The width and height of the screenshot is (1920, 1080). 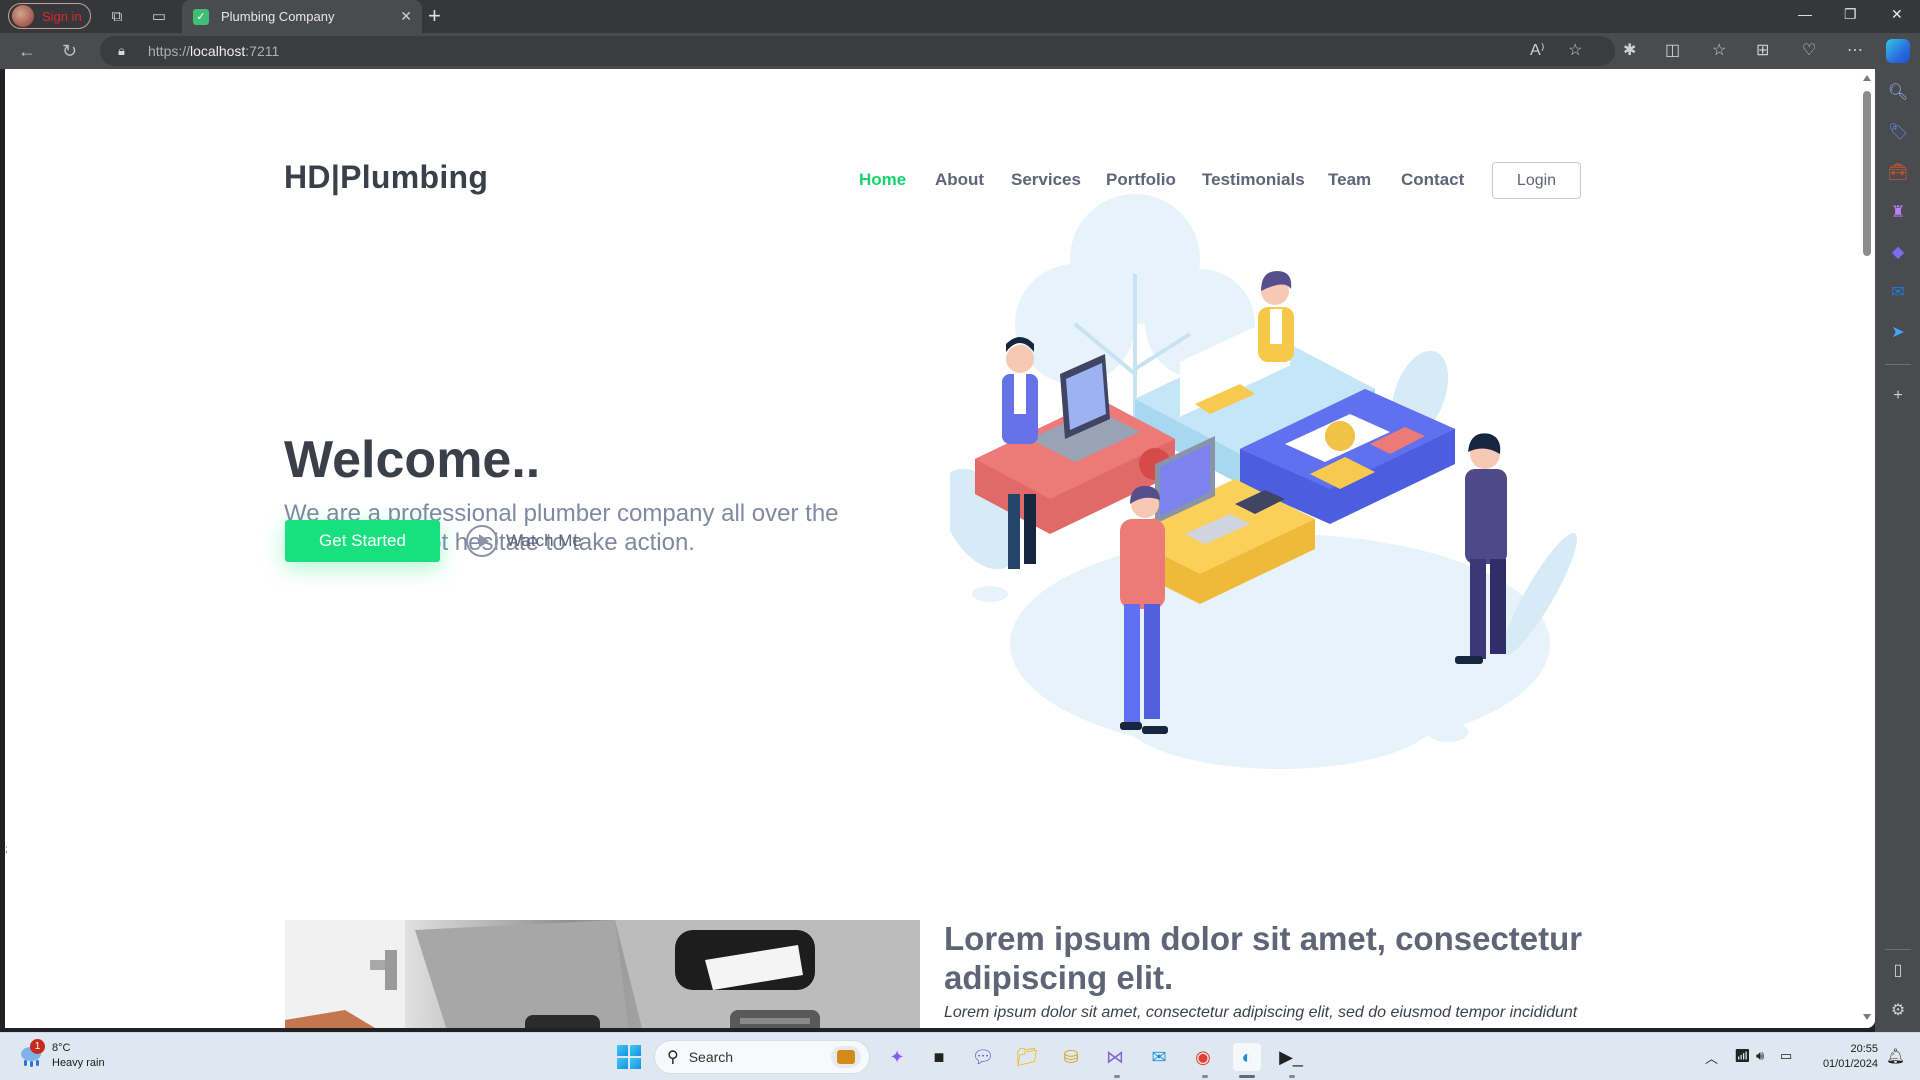 I want to click on new-tab-icon: +, so click(x=434, y=16).